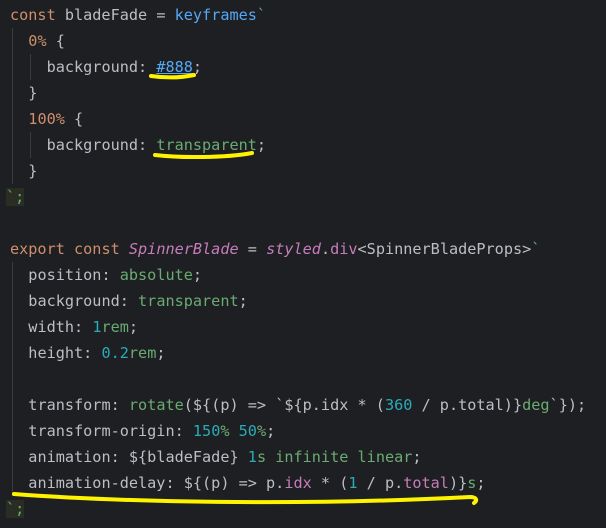 This screenshot has height=528, width=606. Describe the element at coordinates (245, 498) in the screenshot. I see `highlight-underline-animation-delay` at that location.